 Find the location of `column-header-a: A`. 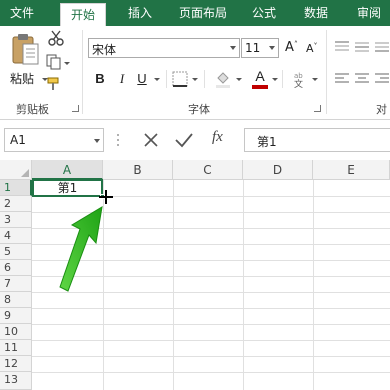

column-header-a: A is located at coordinates (67, 170).